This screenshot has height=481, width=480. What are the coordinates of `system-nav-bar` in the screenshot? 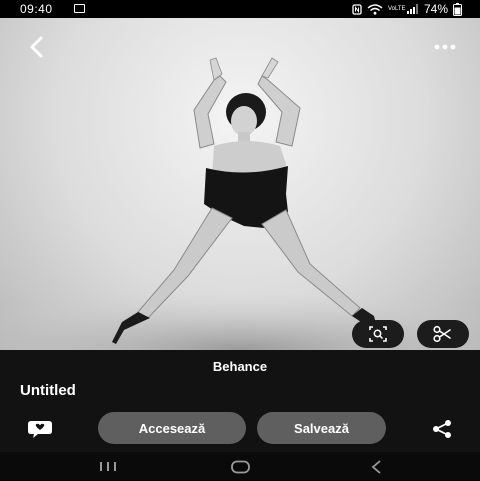 It's located at (240, 466).